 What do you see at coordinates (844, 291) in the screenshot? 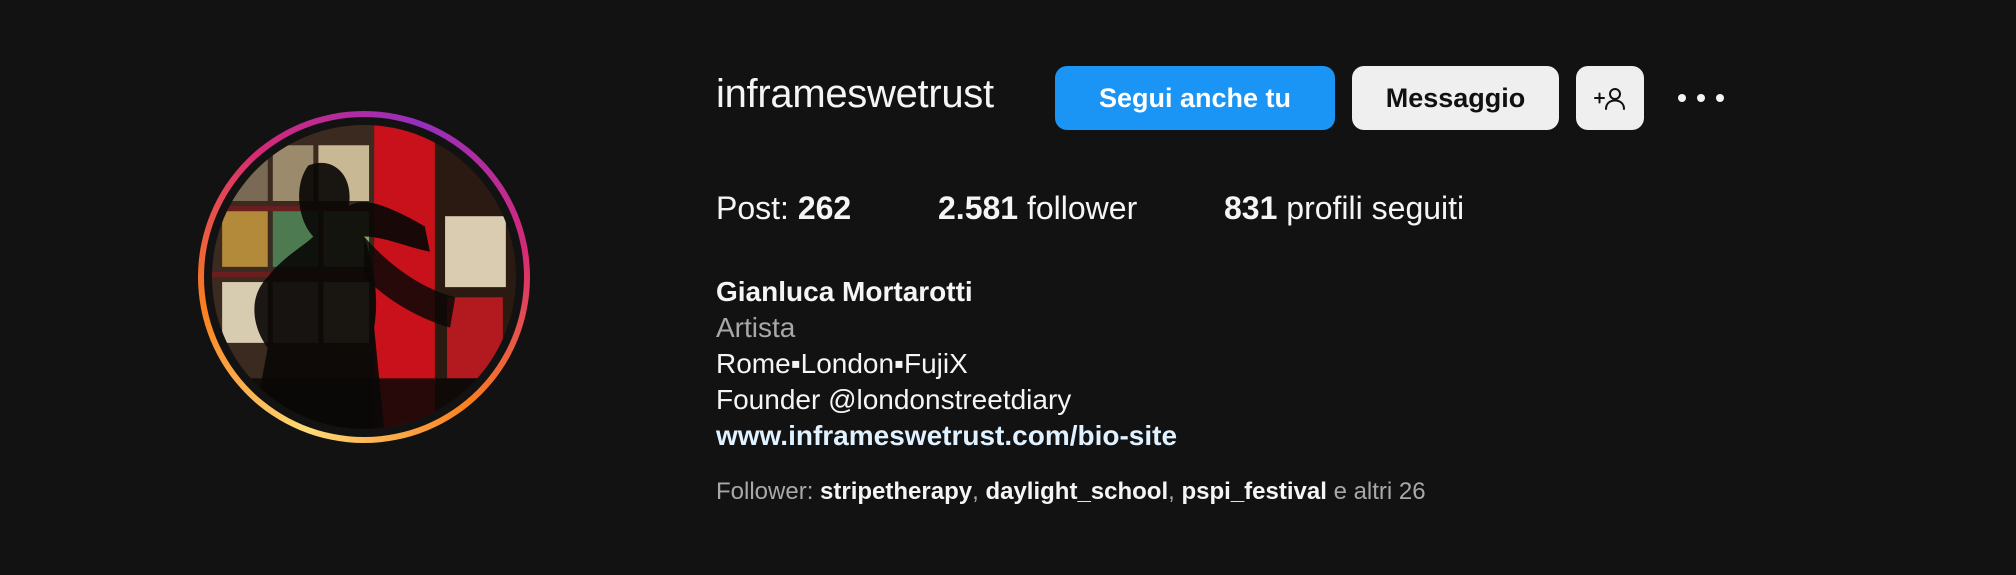
I see `full-name: Gianluca Mortarotti` at bounding box center [844, 291].